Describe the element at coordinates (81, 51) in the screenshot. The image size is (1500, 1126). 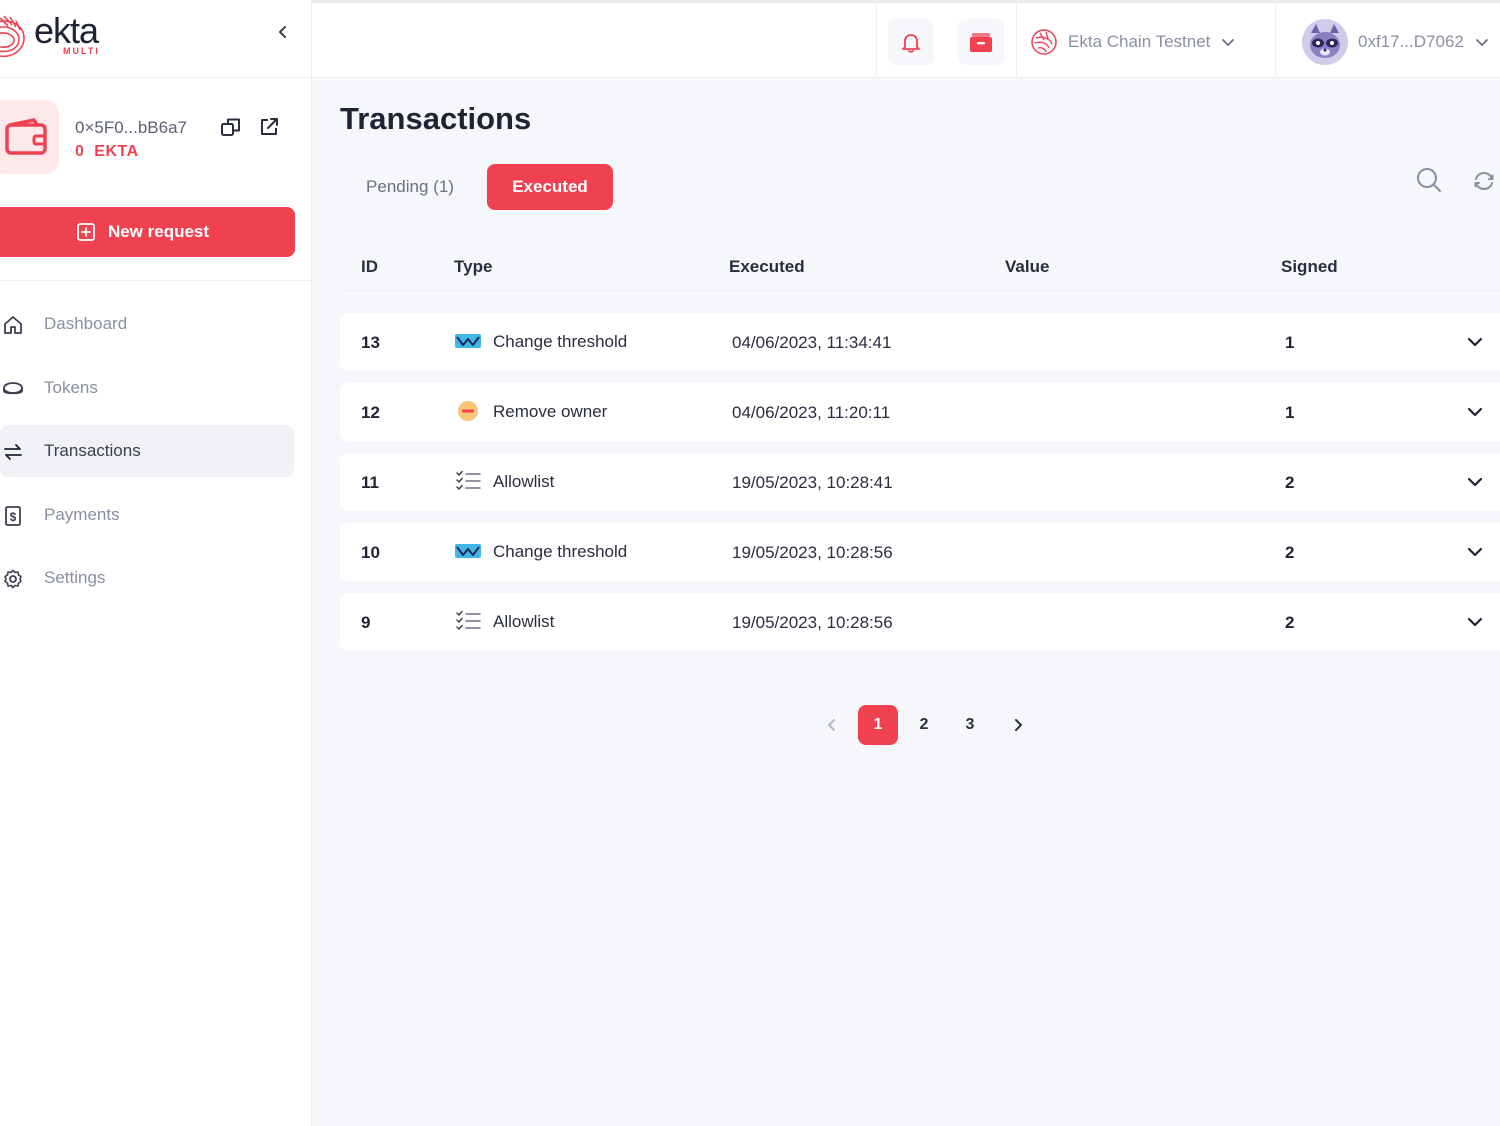
I see `brand-sub: MULTI` at that location.